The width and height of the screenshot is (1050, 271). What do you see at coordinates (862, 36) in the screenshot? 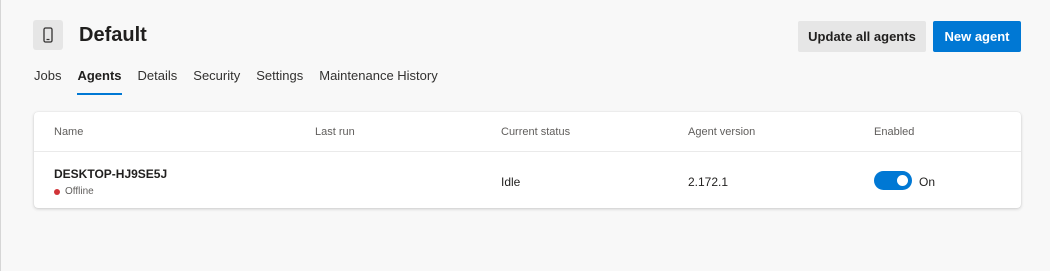
I see `update-all-agents-button: Update all agents` at bounding box center [862, 36].